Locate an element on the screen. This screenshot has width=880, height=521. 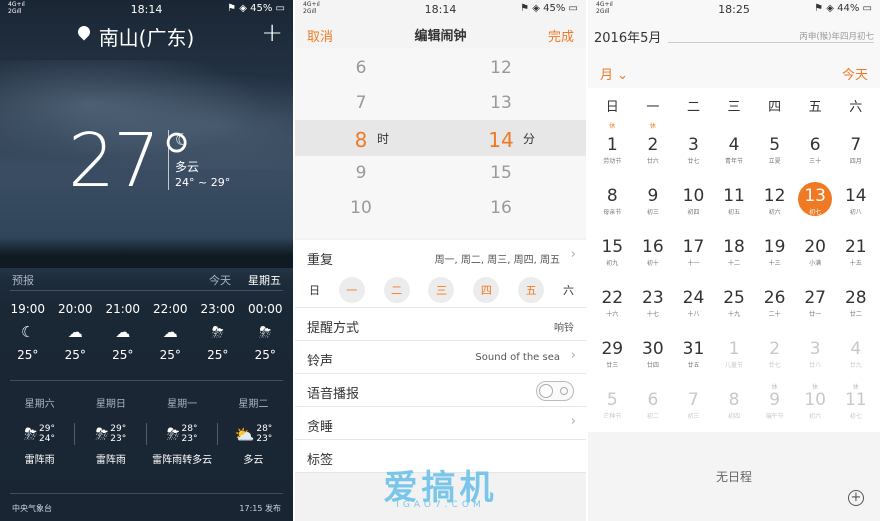
day-cell: 20 小满 is located at coordinates (815, 255).